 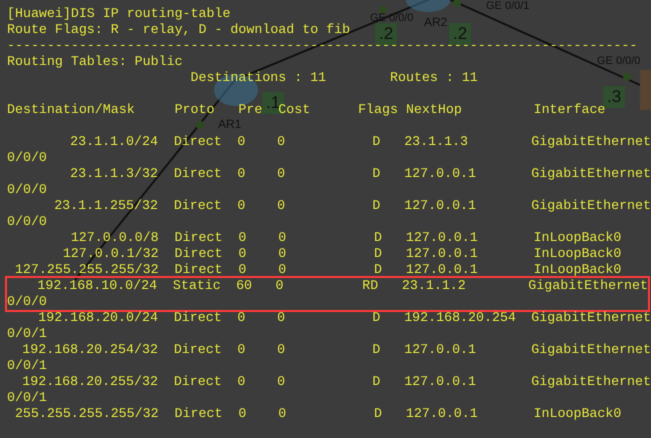 I want to click on address-tag: .3, so click(x=614, y=97).